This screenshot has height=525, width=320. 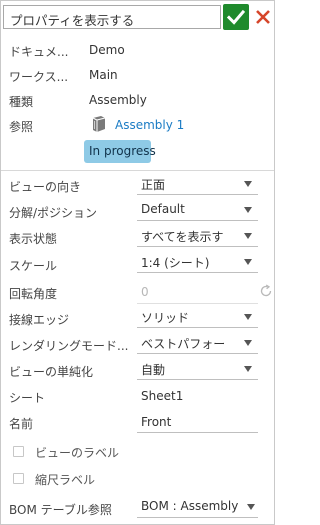 What do you see at coordinates (33, 239) in the screenshot?
I see `display-state-label: 表示状態` at bounding box center [33, 239].